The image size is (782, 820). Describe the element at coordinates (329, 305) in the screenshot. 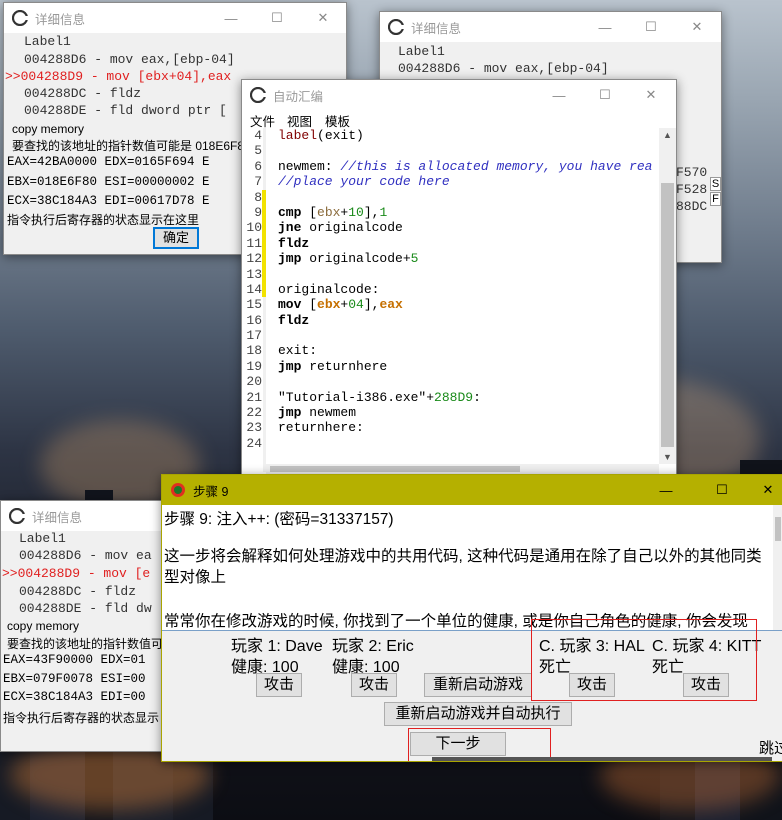

I see `code-token: ebx` at that location.